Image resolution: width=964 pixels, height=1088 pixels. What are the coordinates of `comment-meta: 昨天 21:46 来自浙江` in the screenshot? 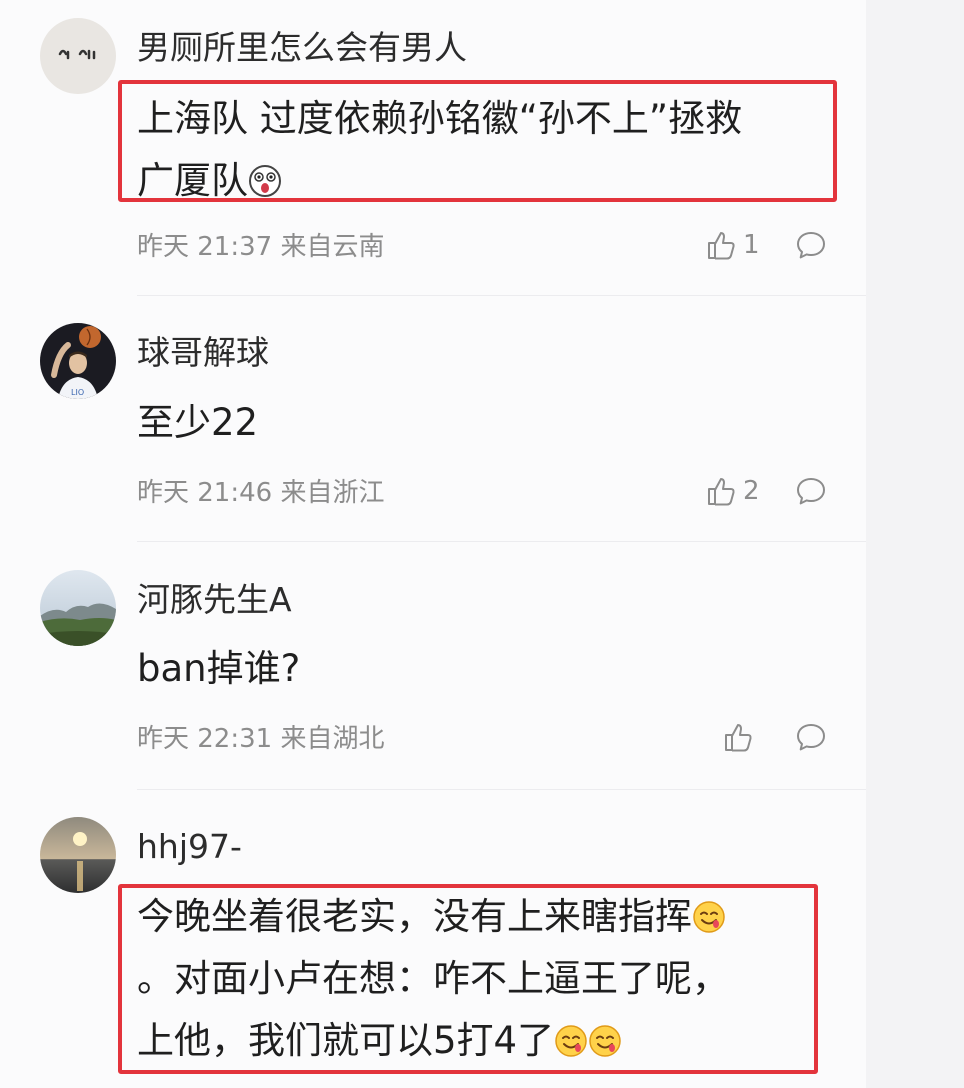 It's located at (261, 493).